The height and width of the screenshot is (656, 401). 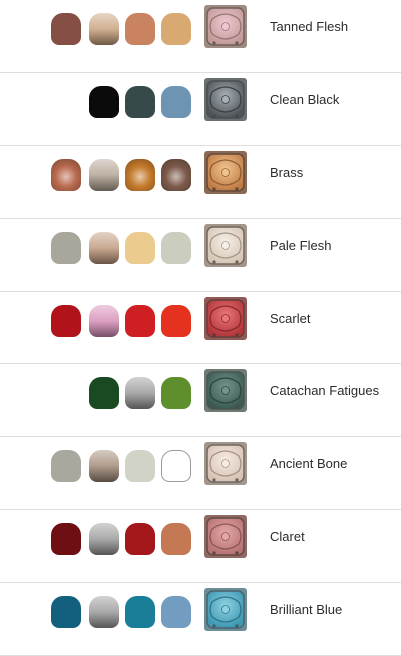 What do you see at coordinates (200, 255) in the screenshot?
I see `paint-row: Pale Flesh` at bounding box center [200, 255].